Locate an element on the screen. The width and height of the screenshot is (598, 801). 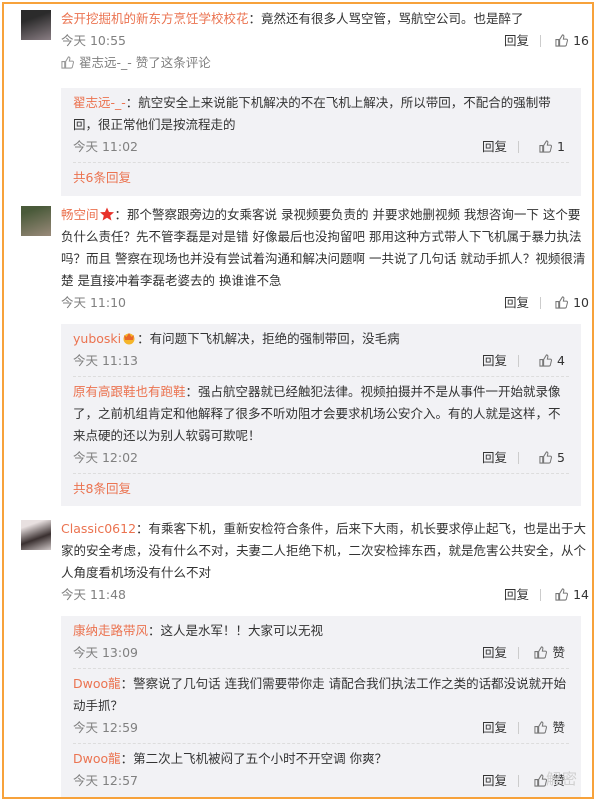
reply-time: 今天 13:09 is located at coordinates (105, 652).